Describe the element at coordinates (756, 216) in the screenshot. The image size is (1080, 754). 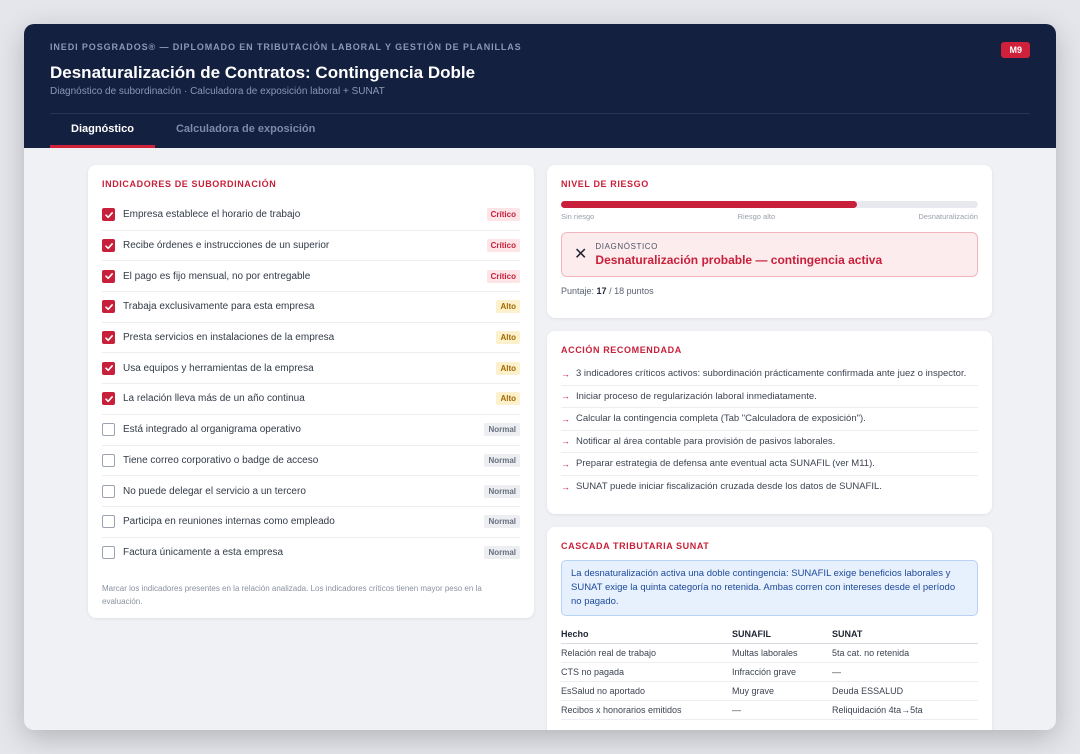
I see `risk-label-high: Riesgo alto` at that location.